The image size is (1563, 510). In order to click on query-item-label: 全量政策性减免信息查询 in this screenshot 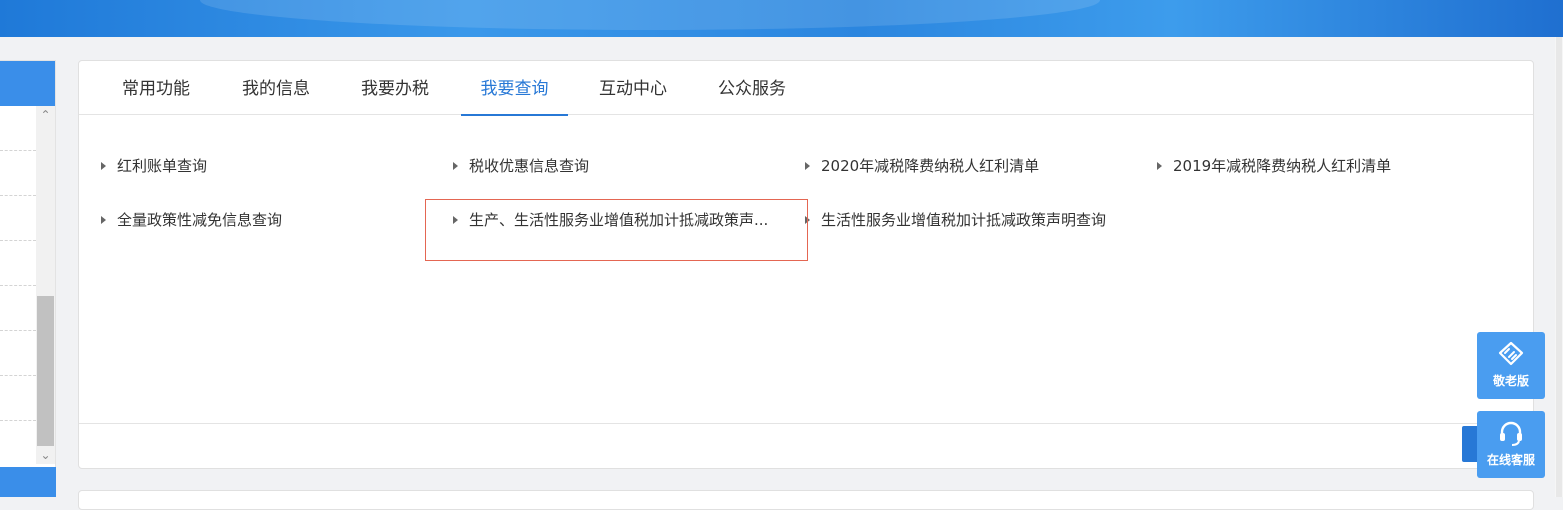, I will do `click(200, 220)`.